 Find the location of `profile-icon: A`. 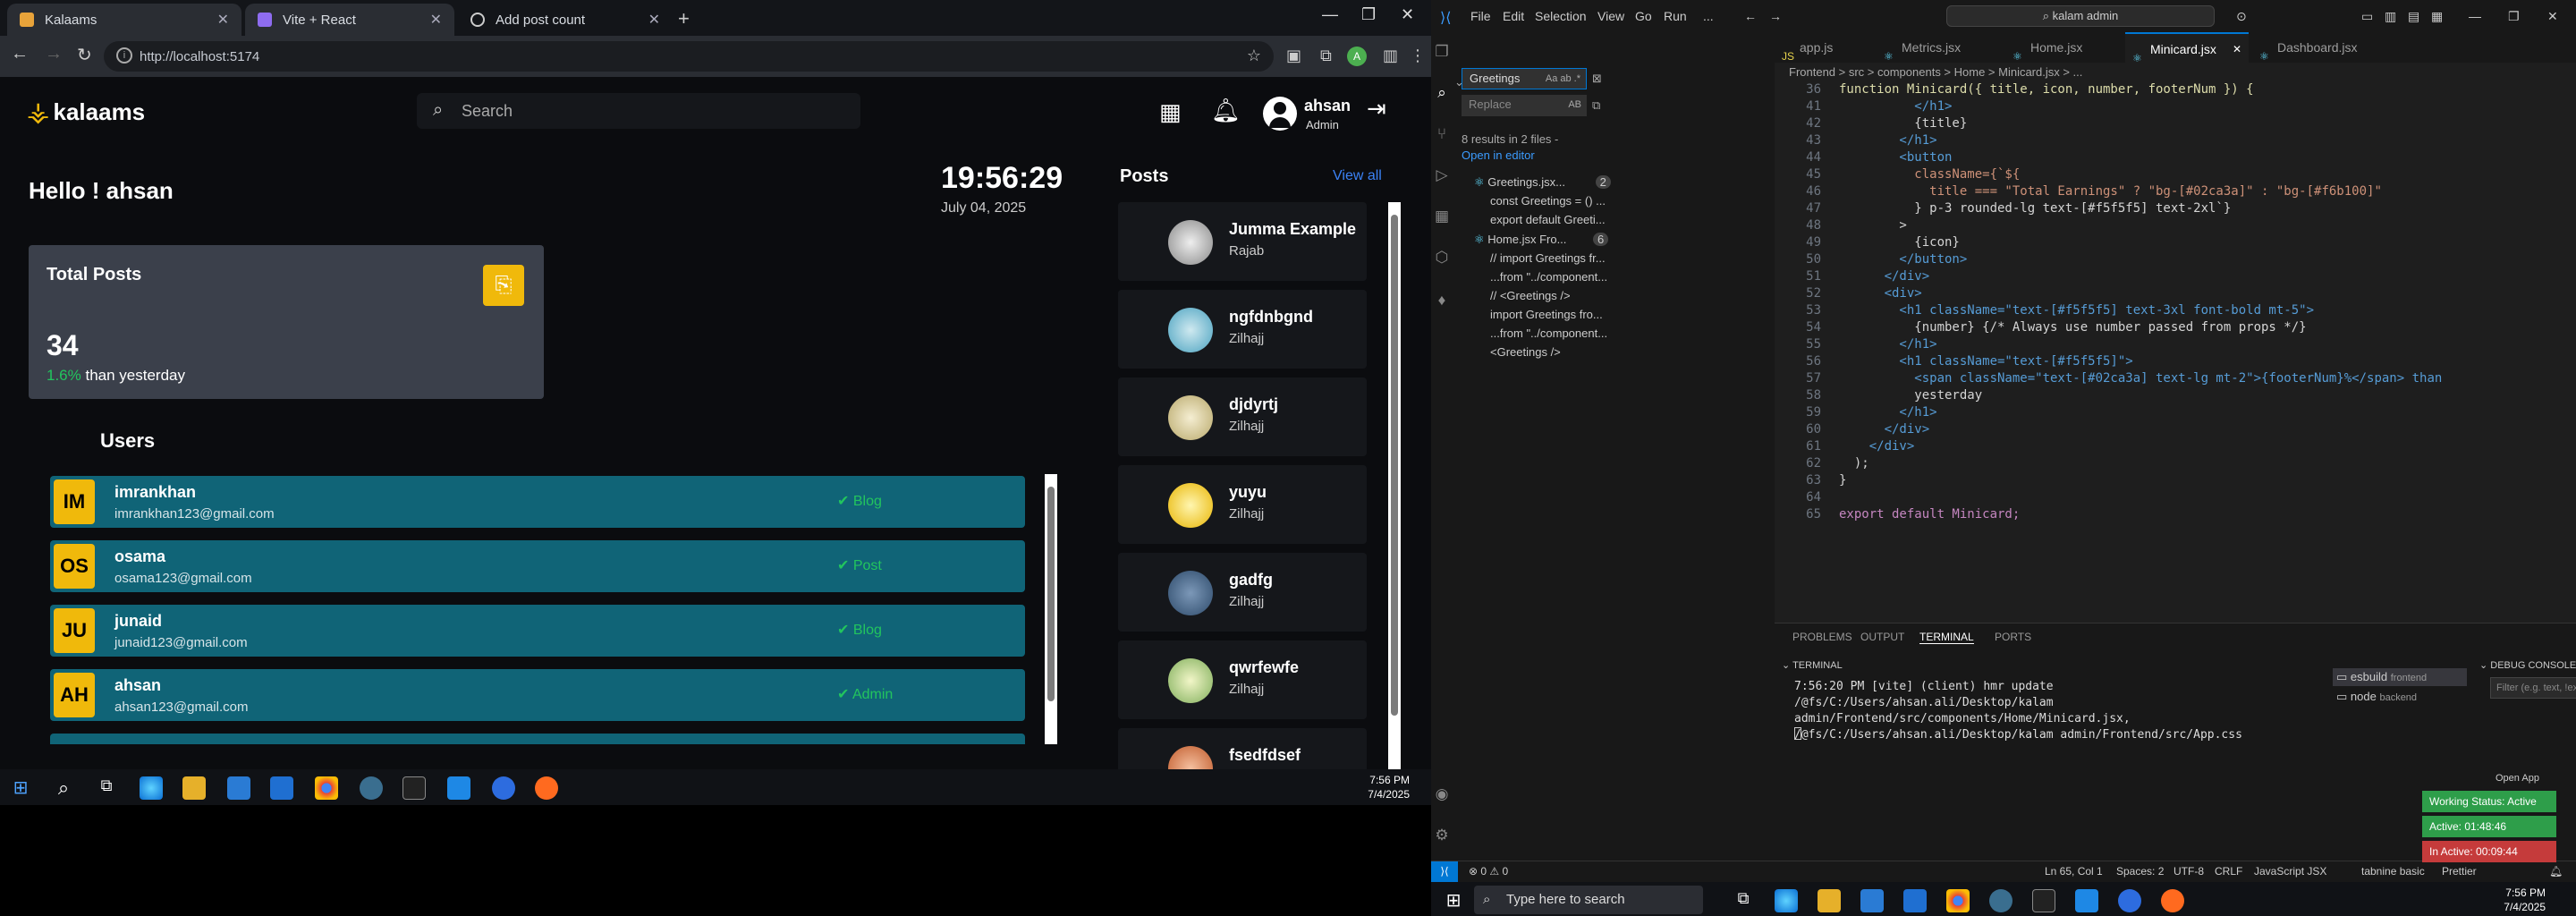

profile-icon: A is located at coordinates (1357, 56).